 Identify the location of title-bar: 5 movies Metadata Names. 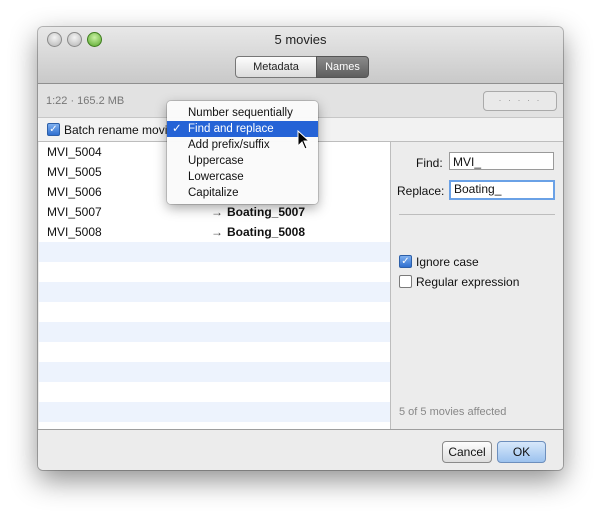
(300, 55).